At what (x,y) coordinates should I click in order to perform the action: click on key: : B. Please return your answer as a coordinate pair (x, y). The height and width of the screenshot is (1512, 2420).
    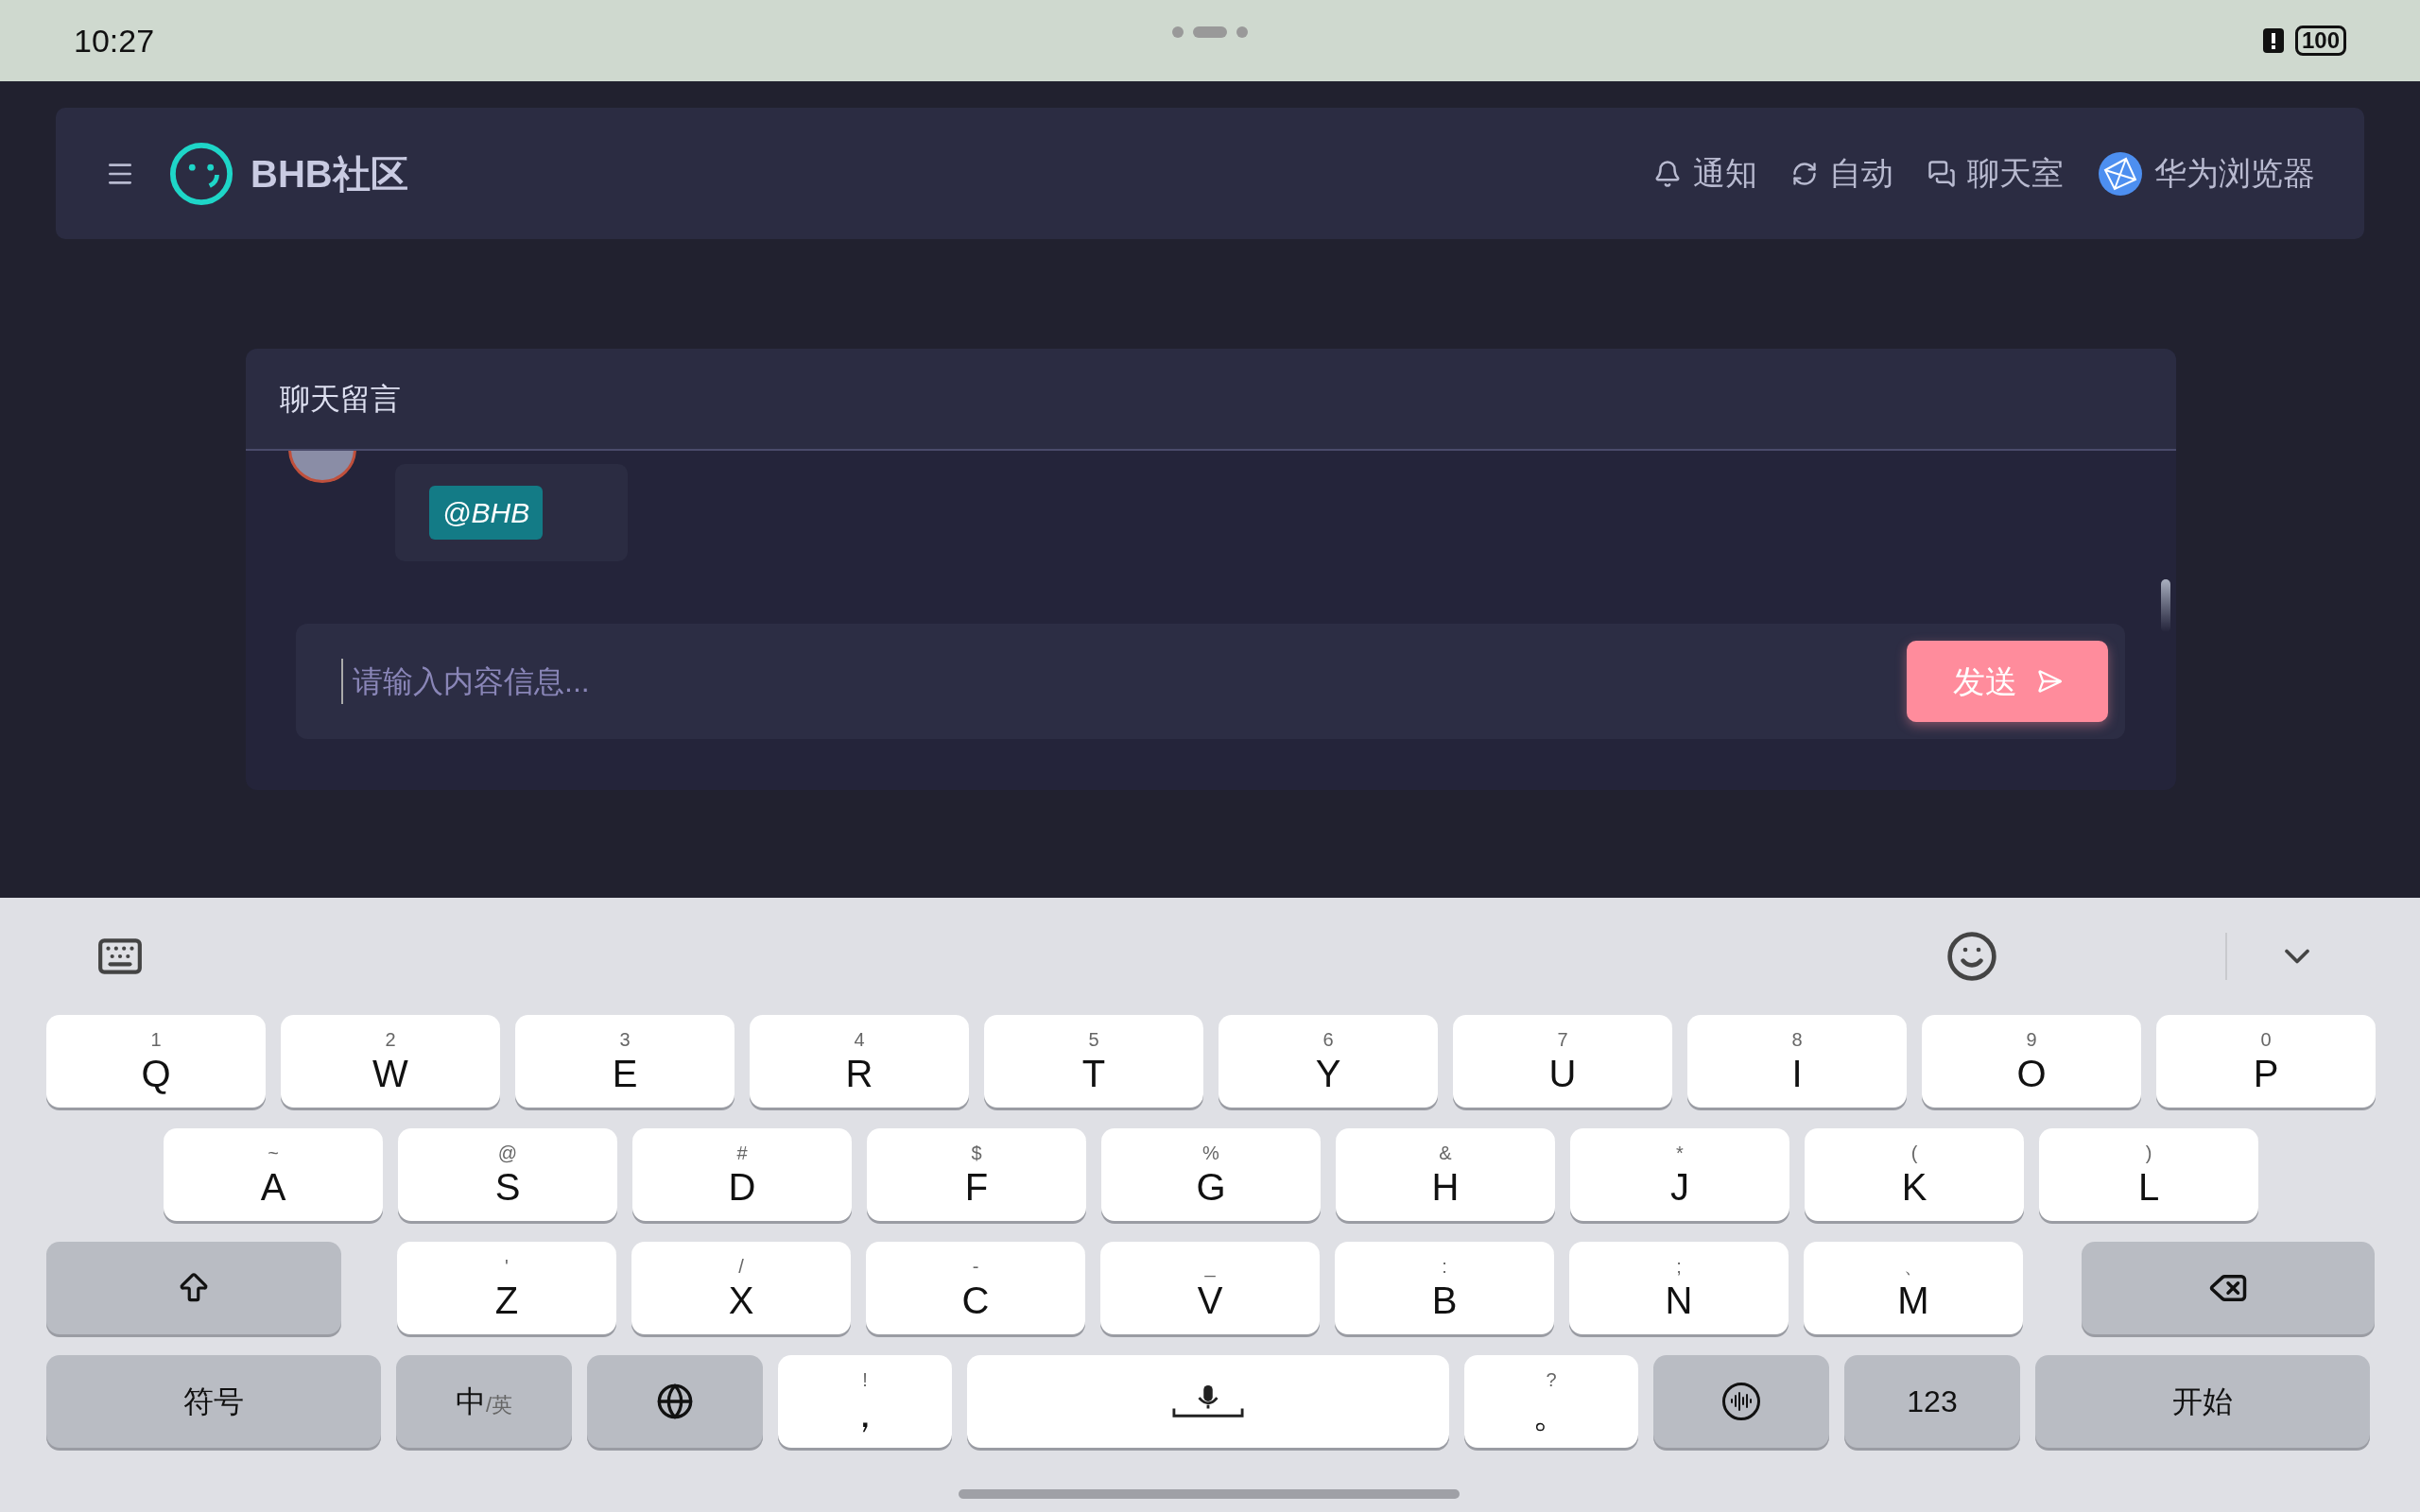
    Looking at the image, I should click on (1445, 1288).